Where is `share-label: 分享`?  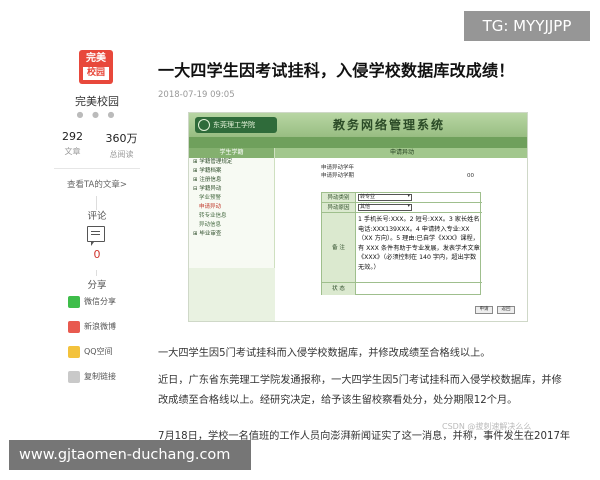 share-label: 分享 is located at coordinates (97, 285).